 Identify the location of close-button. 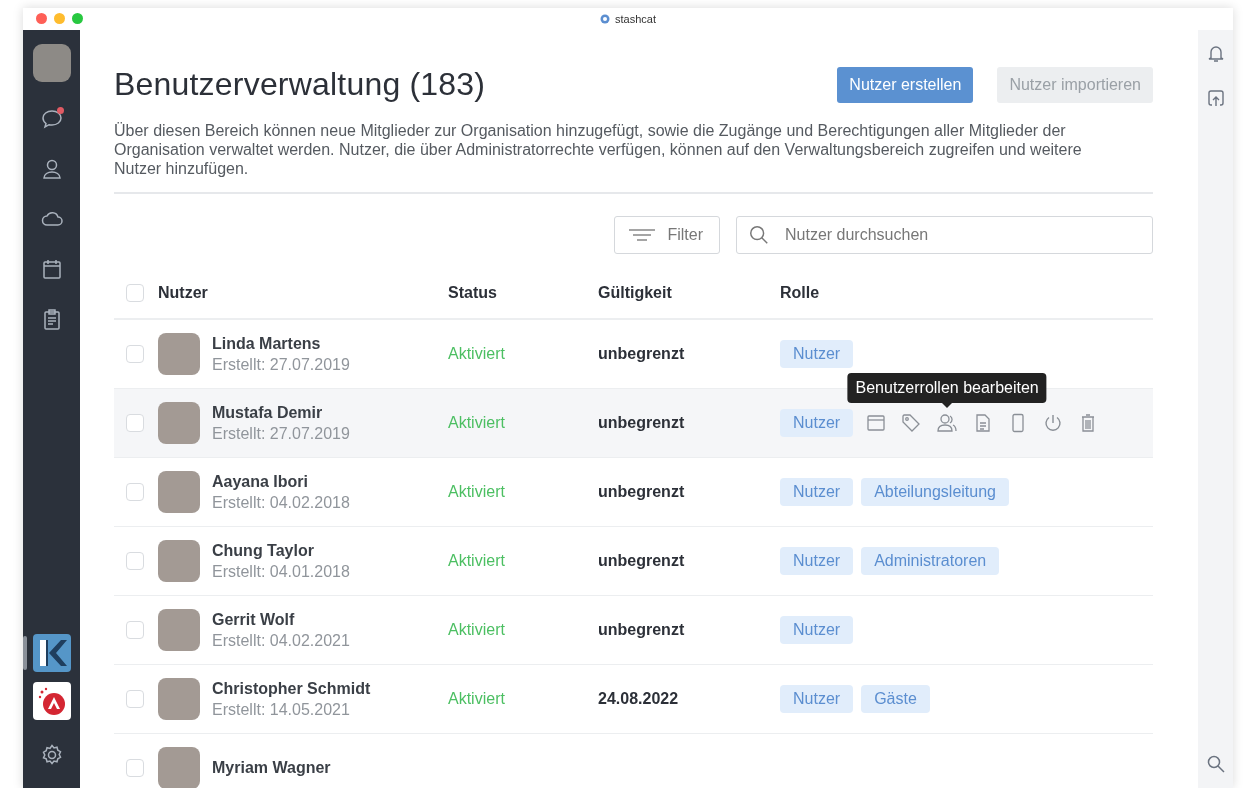
(41, 18).